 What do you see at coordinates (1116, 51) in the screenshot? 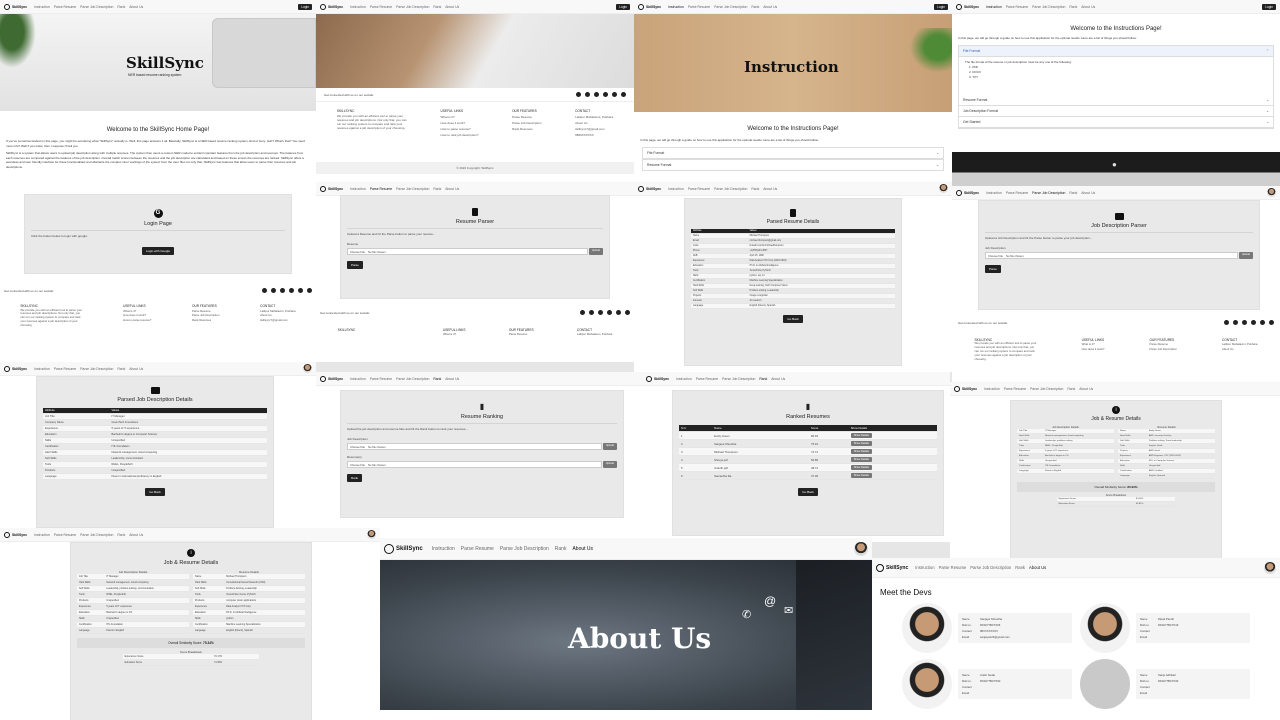
I see `accordion-file-format: File Format ⌃` at bounding box center [1116, 51].